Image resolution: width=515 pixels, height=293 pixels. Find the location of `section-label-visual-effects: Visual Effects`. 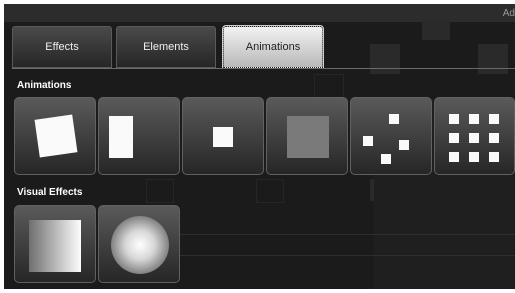

section-label-visual-effects: Visual Effects is located at coordinates (50, 192).